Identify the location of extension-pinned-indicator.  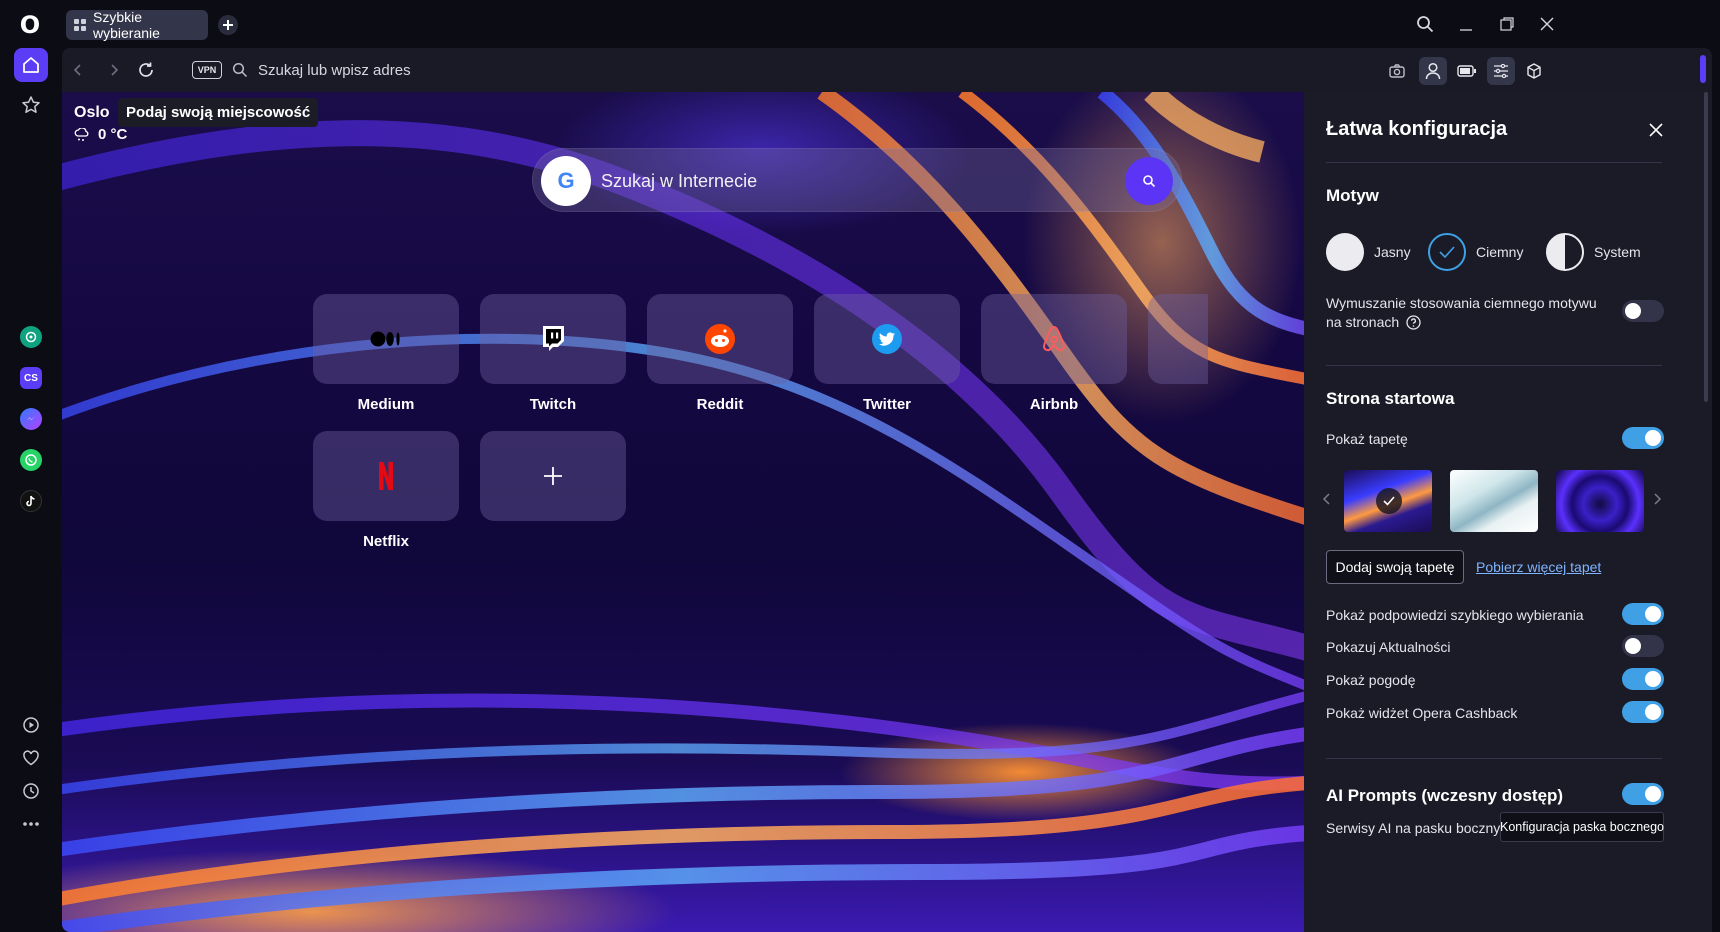
(1703, 69).